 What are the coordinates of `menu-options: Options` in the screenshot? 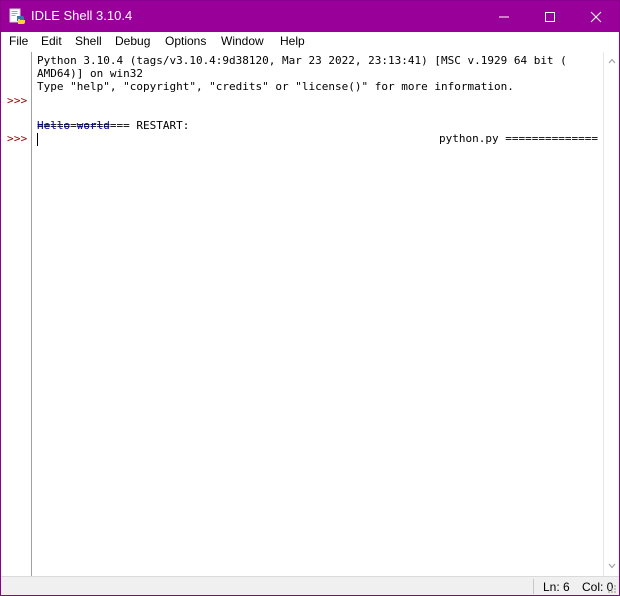 It's located at (185, 41).